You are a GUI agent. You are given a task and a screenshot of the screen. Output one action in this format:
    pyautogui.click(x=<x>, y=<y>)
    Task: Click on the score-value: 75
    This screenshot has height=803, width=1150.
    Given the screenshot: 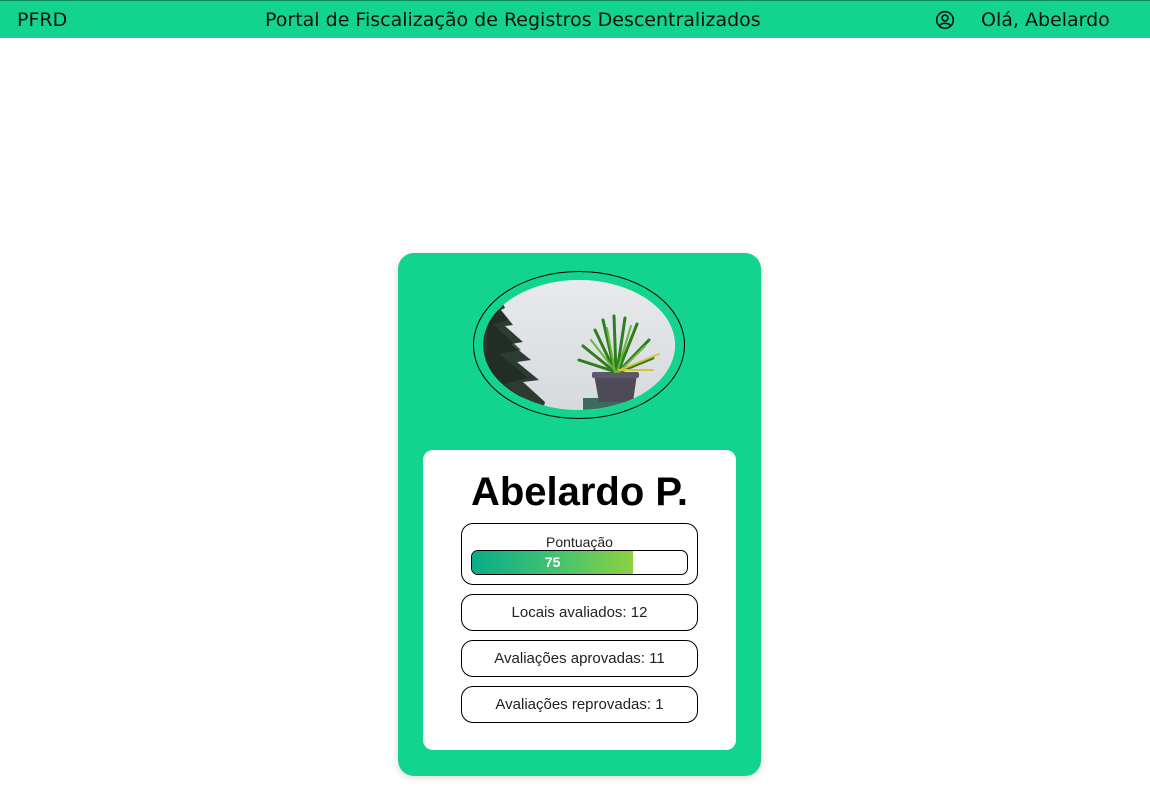 What is the action you would take?
    pyautogui.click(x=552, y=562)
    